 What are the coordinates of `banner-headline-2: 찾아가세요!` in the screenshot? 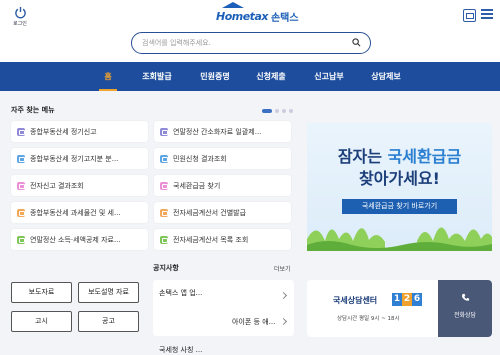 It's located at (399, 178).